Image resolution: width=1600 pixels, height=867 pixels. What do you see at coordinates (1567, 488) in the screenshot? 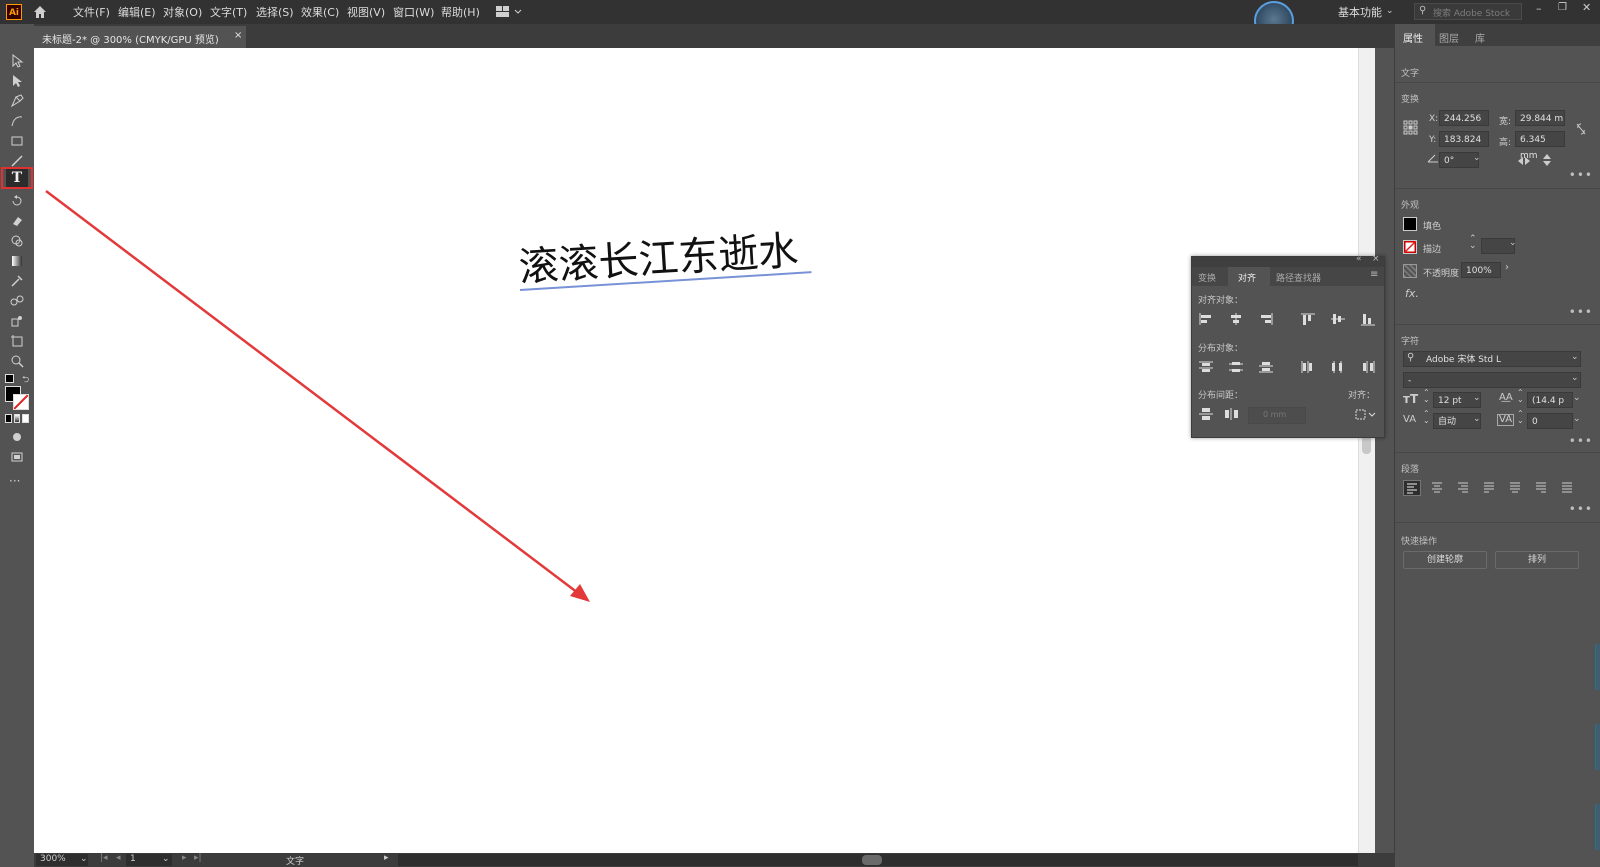
I see `justify-all-icon` at bounding box center [1567, 488].